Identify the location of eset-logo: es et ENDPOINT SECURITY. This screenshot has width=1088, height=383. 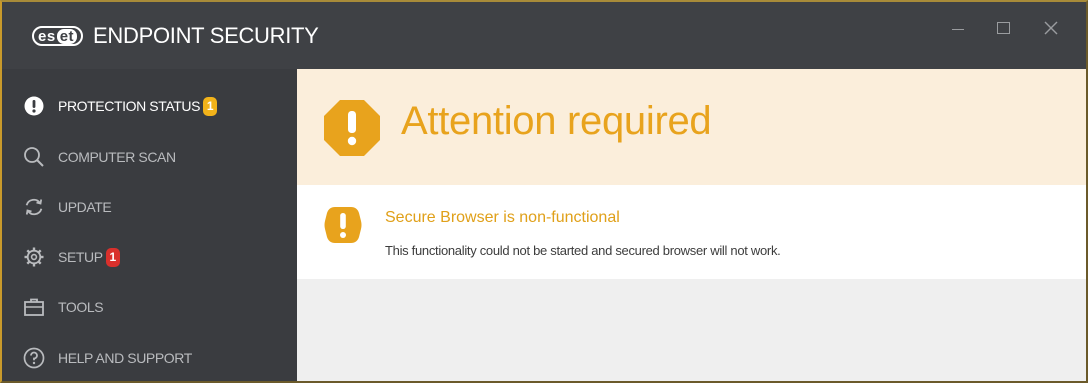
(175, 35).